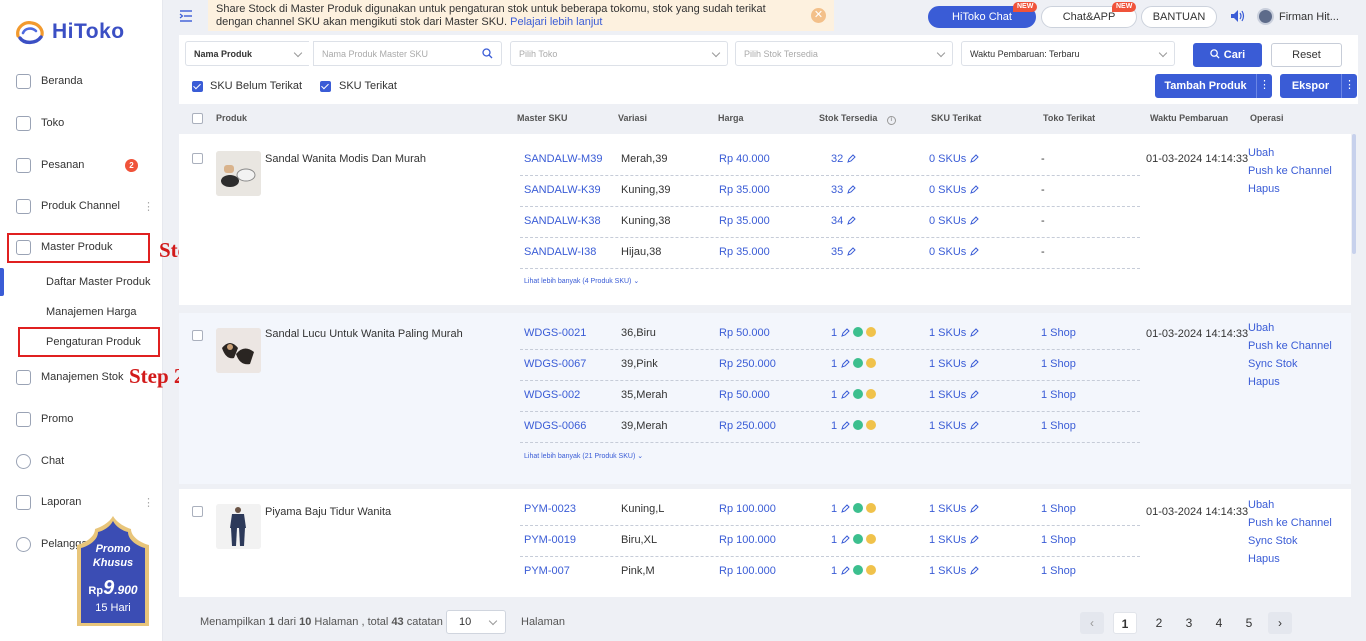  I want to click on scrollbar-thumb, so click(1354, 194).